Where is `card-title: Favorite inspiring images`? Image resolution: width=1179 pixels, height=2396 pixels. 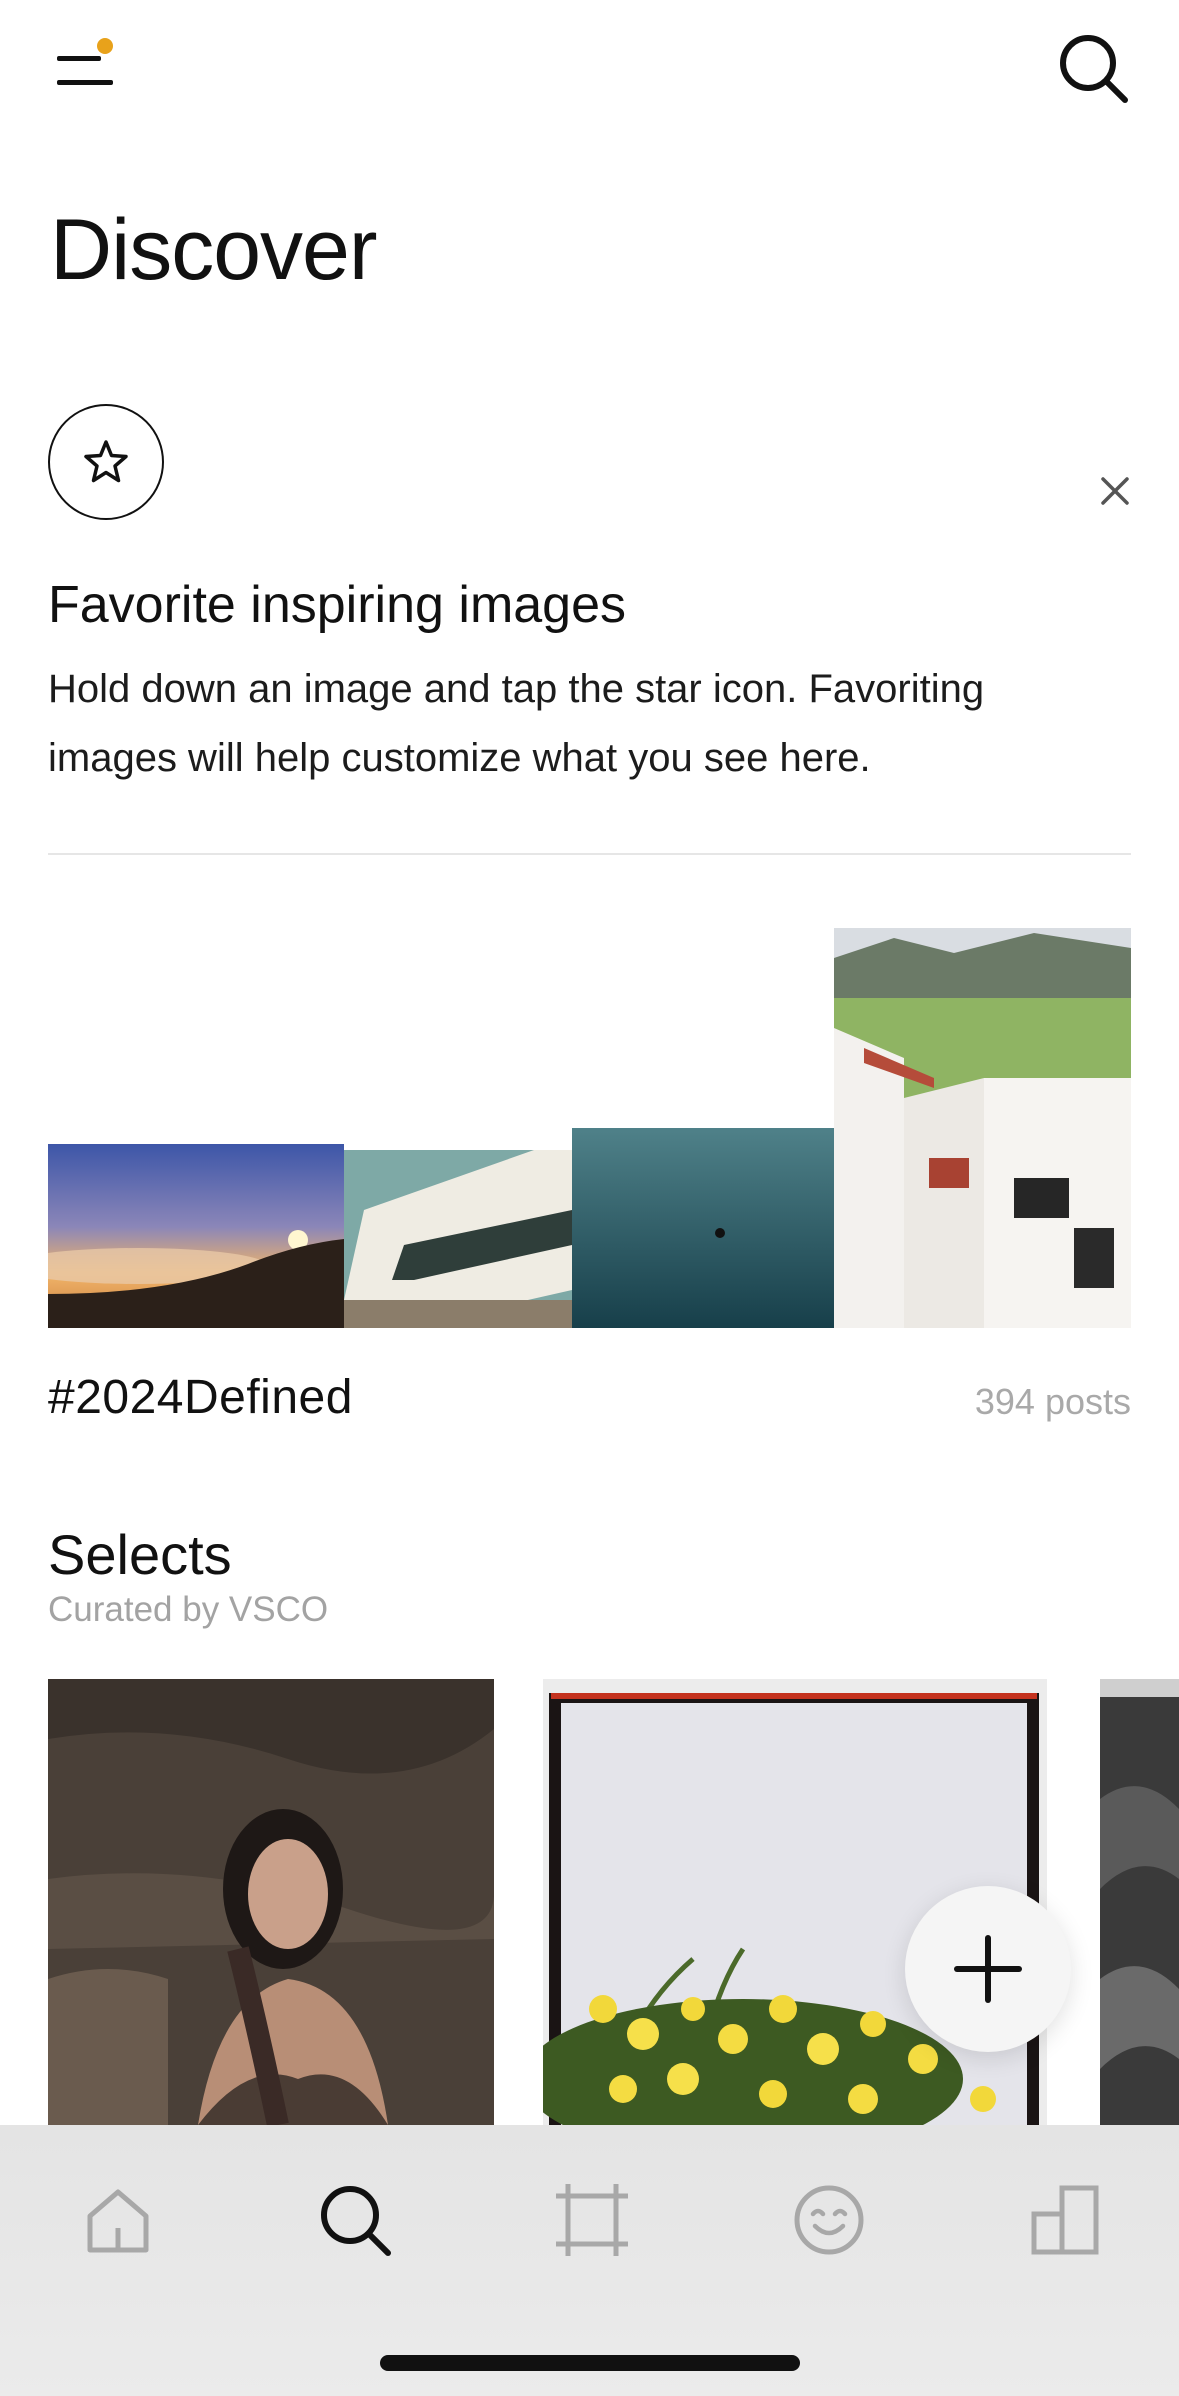 card-title: Favorite inspiring images is located at coordinates (337, 605).